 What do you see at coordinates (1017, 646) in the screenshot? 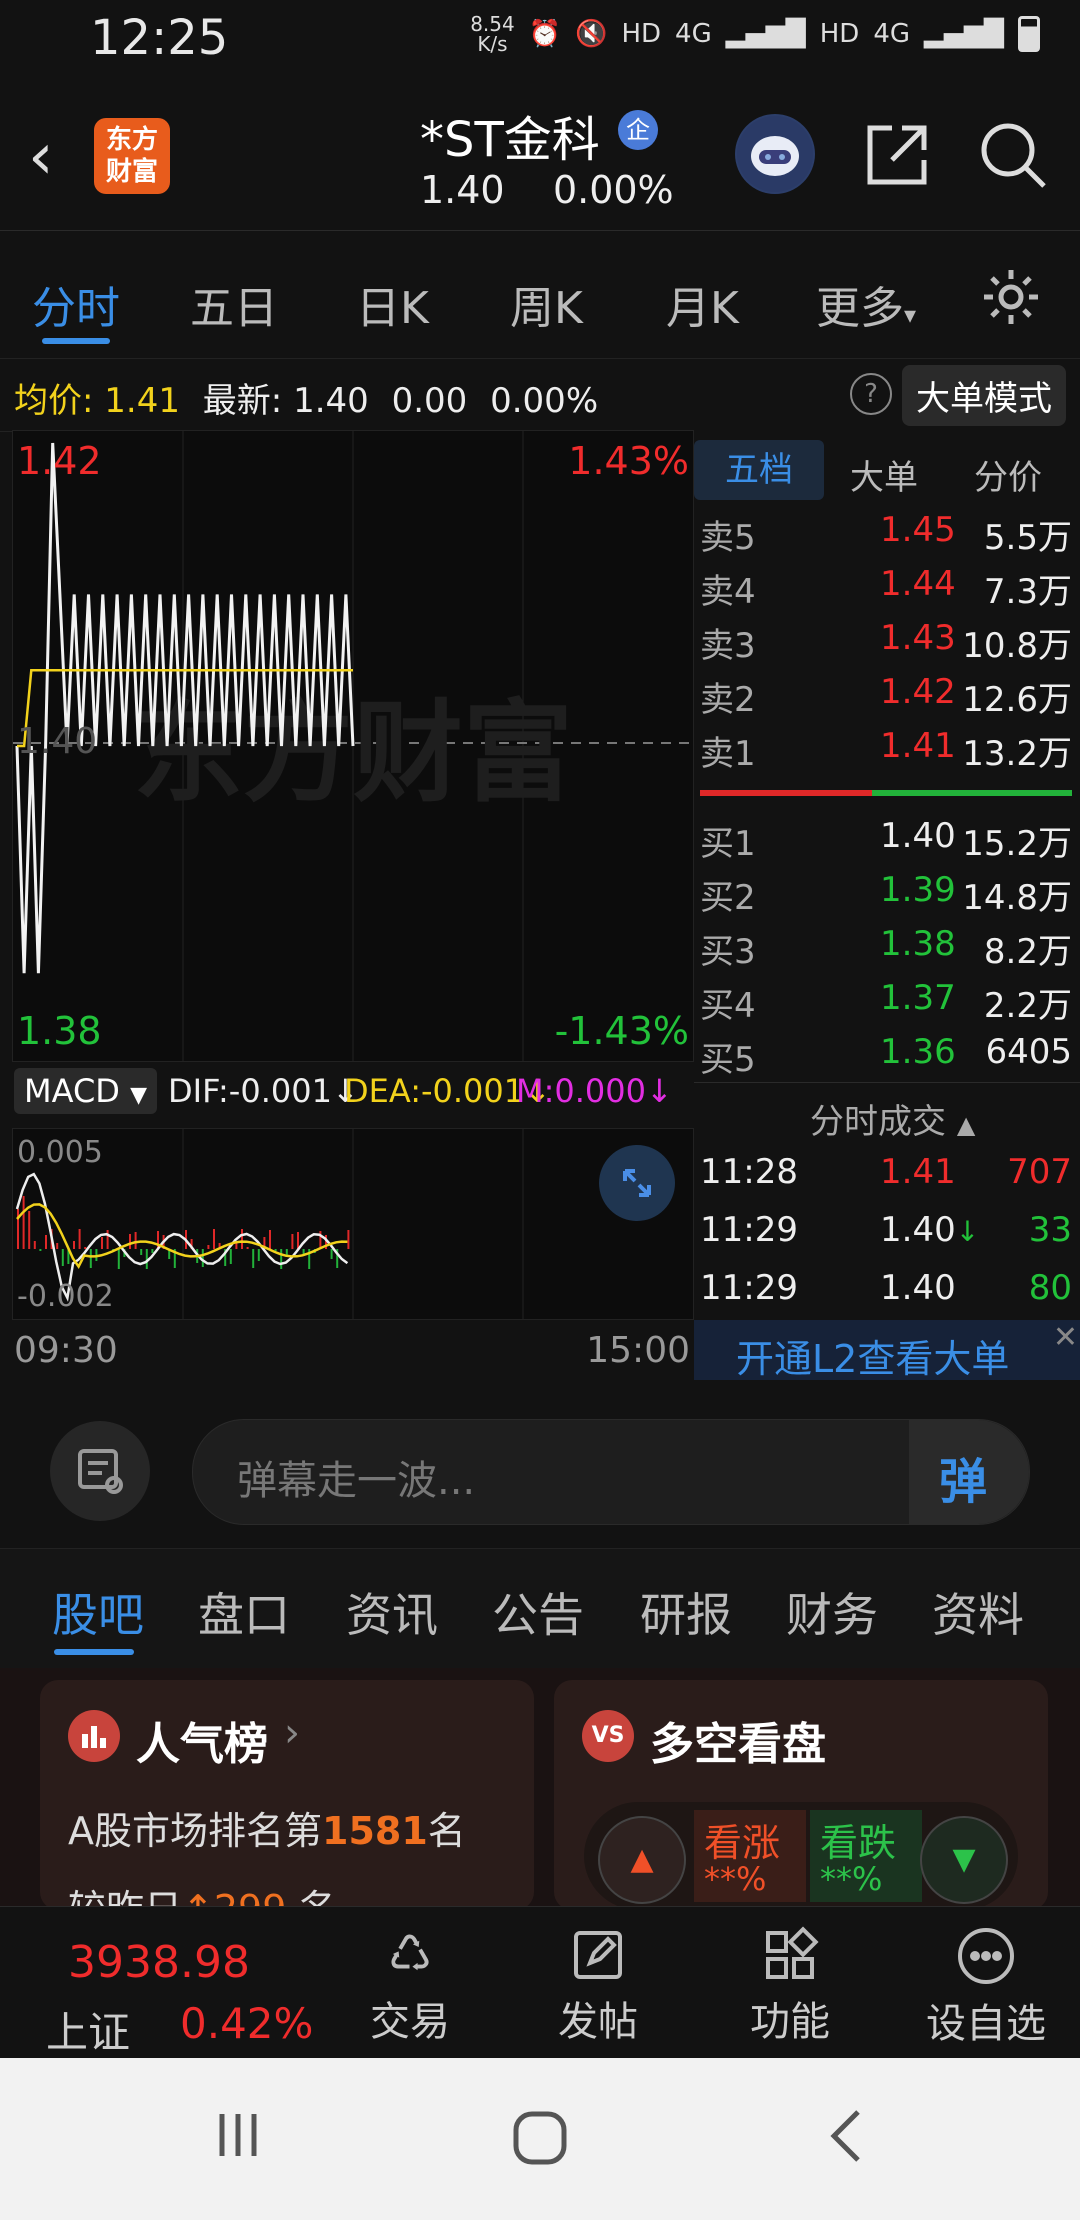
I see `level-volume: 10.8万` at bounding box center [1017, 646].